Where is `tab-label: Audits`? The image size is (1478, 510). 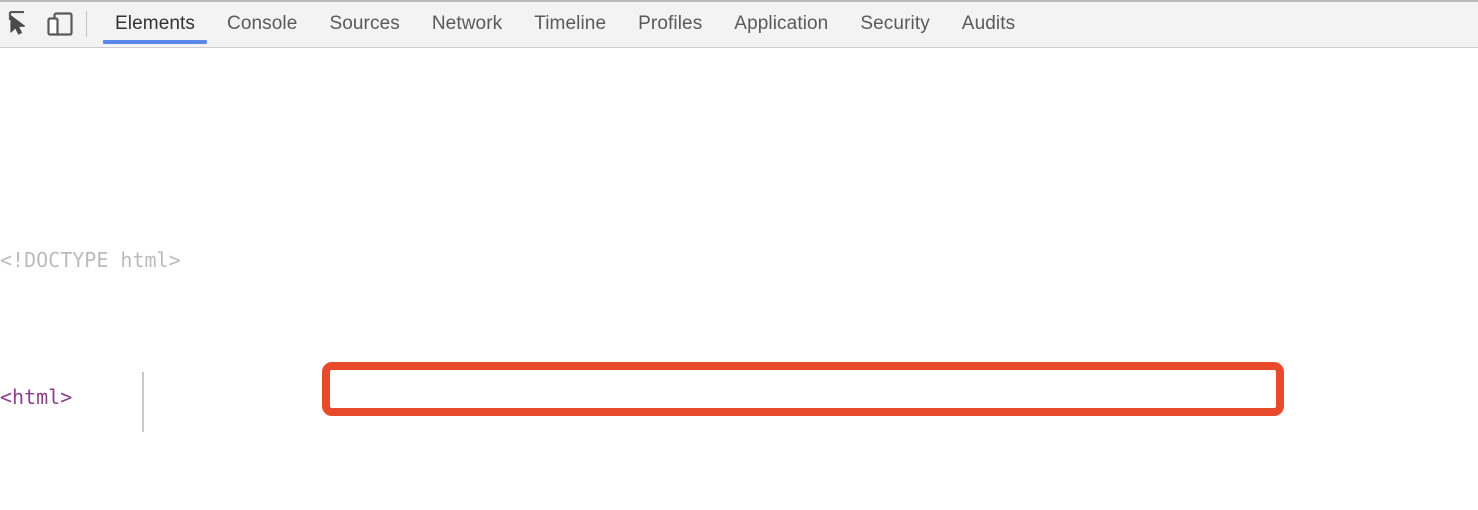 tab-label: Audits is located at coordinates (988, 23).